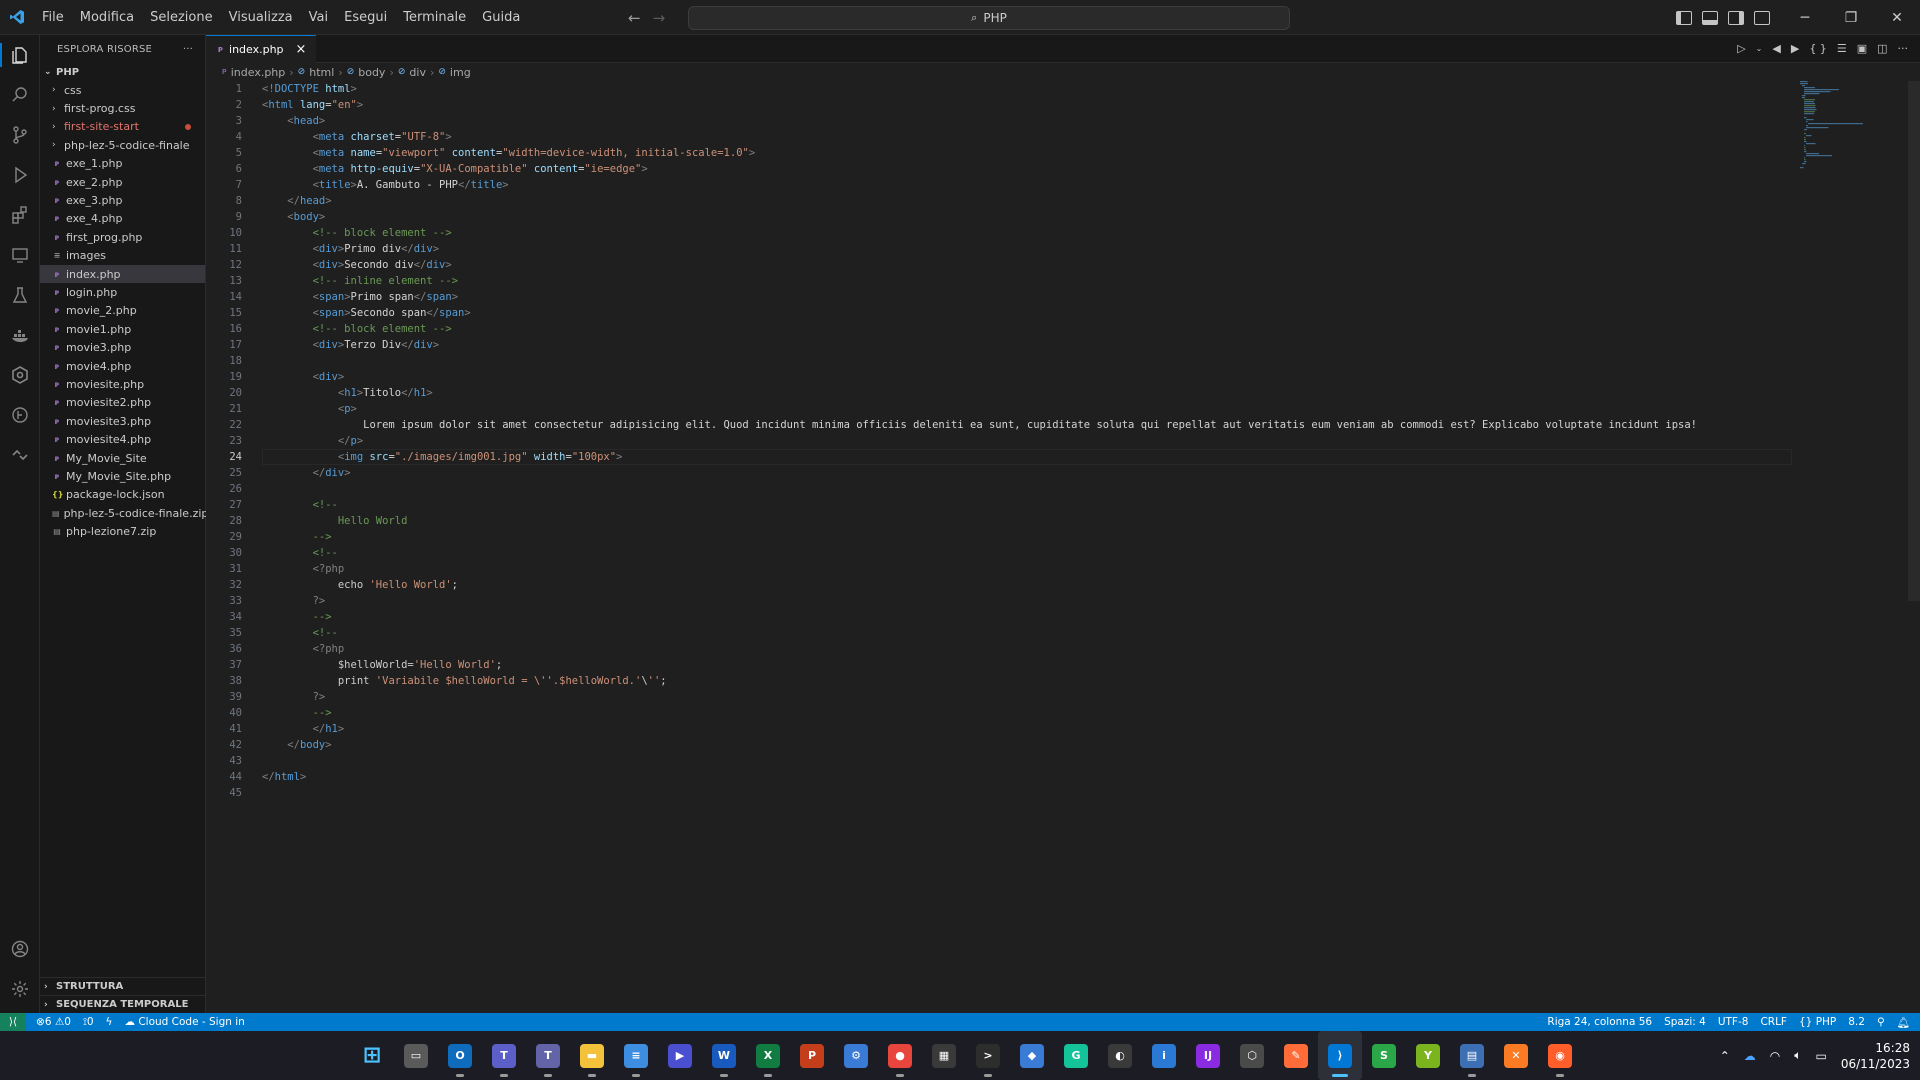 This screenshot has width=1920, height=1080. I want to click on code-line: <span>Secondo span</span>, so click(366, 313).